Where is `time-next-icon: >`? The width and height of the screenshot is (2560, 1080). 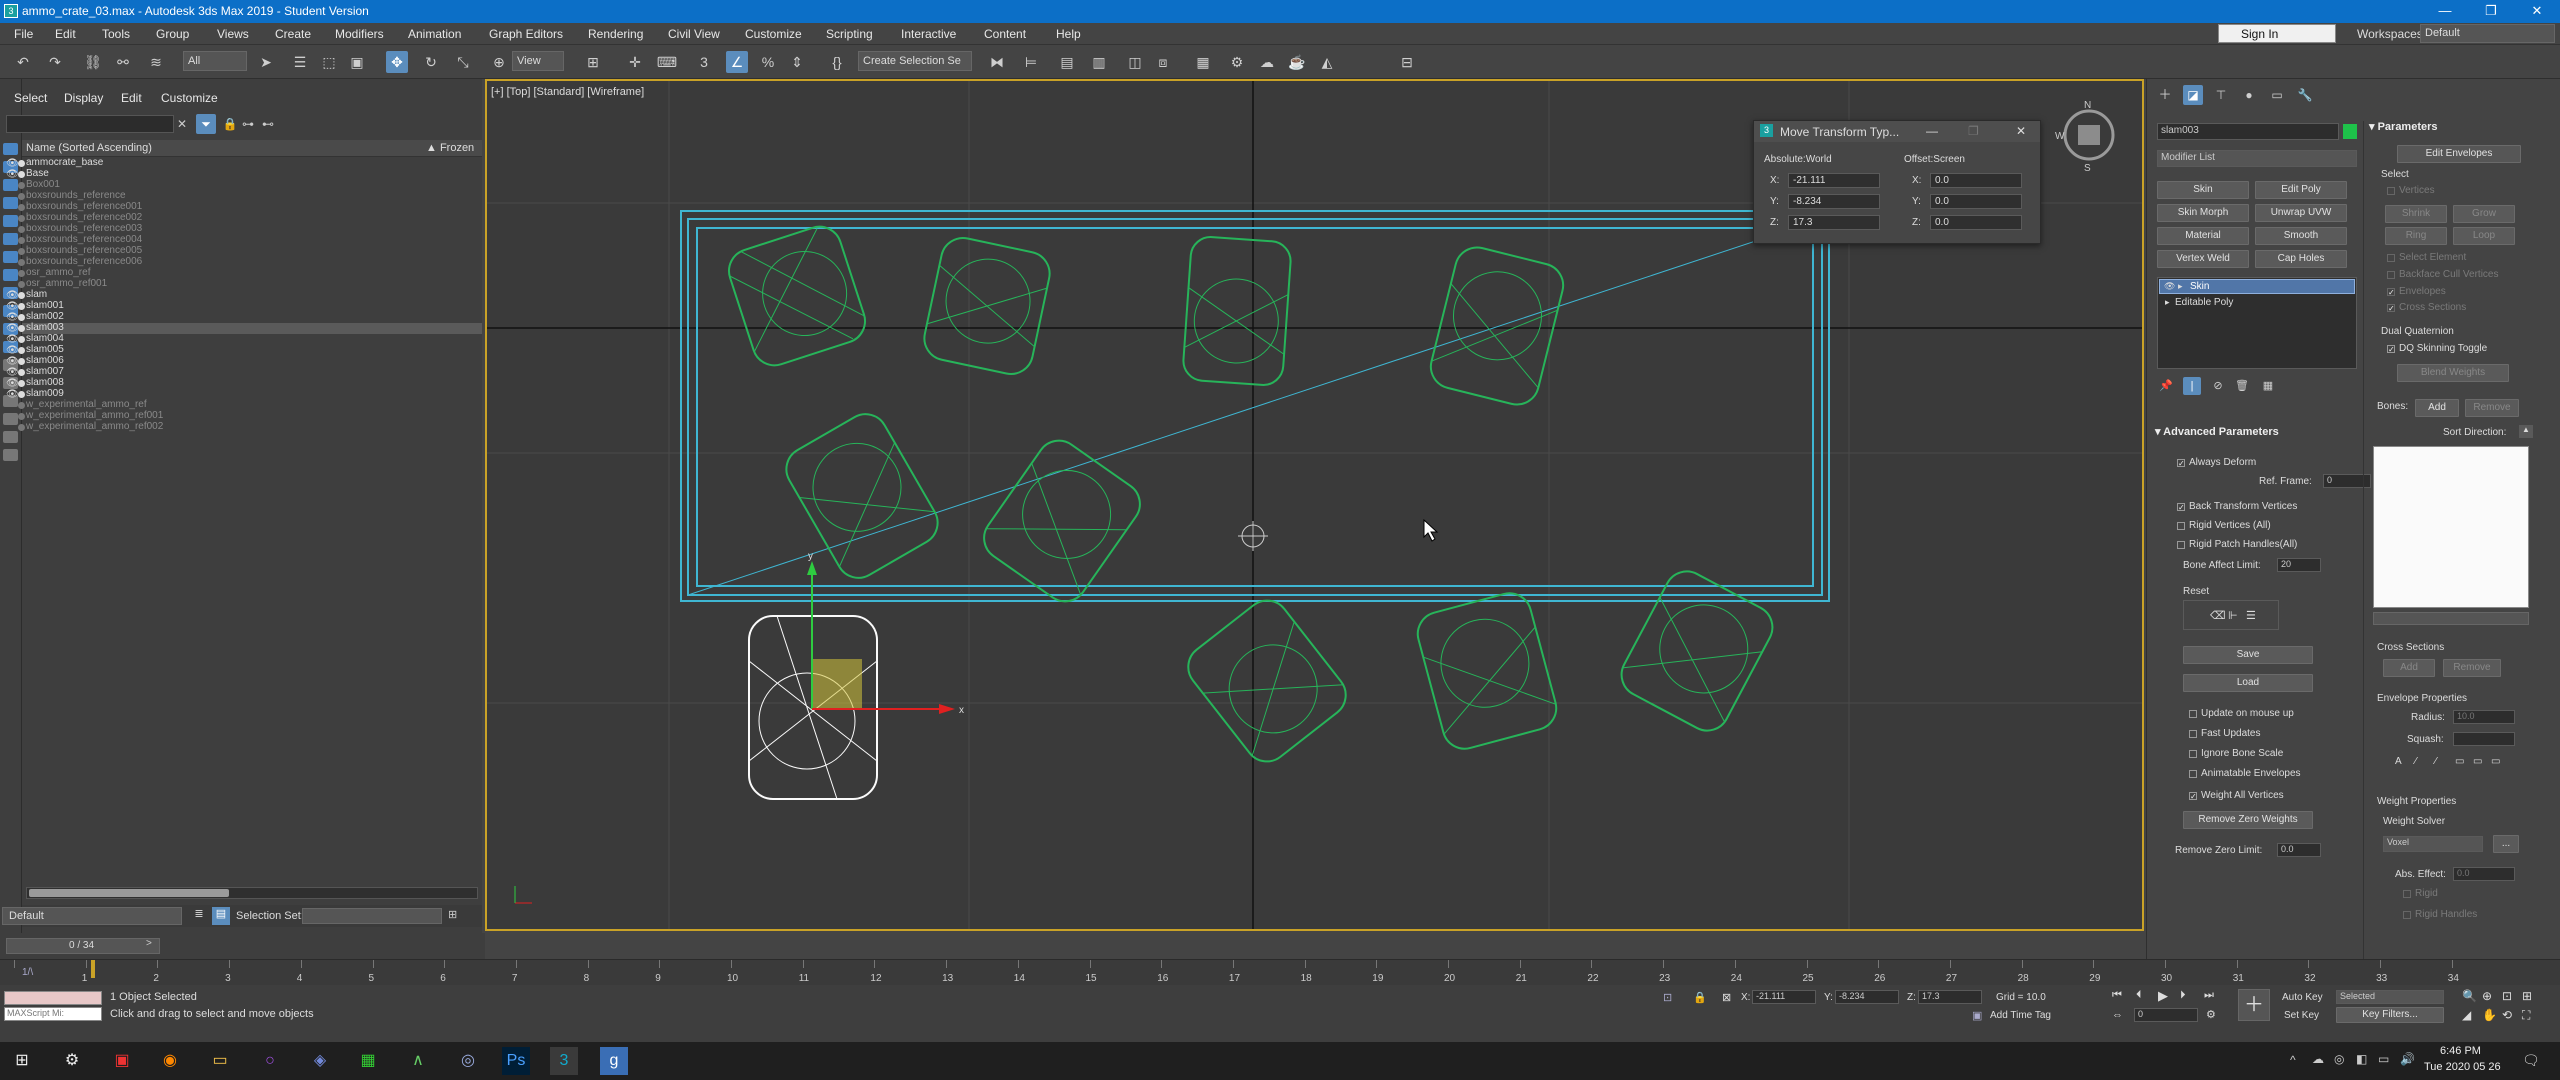 time-next-icon: > is located at coordinates (149, 943).